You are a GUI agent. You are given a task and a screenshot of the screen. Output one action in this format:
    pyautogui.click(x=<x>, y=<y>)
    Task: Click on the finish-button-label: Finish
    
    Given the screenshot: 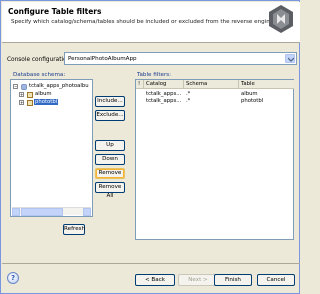 What is the action you would take?
    pyautogui.click(x=233, y=280)
    